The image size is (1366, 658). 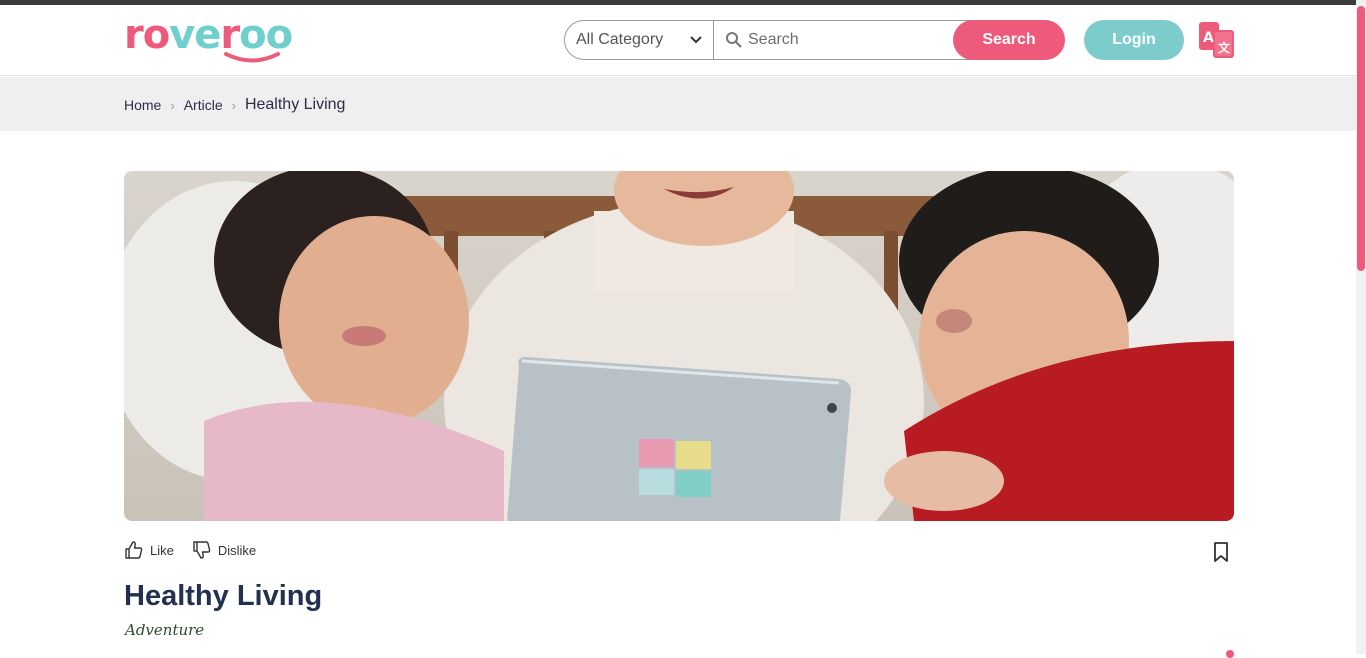 What do you see at coordinates (1208, 38) in the screenshot?
I see `svg-text: A` at bounding box center [1208, 38].